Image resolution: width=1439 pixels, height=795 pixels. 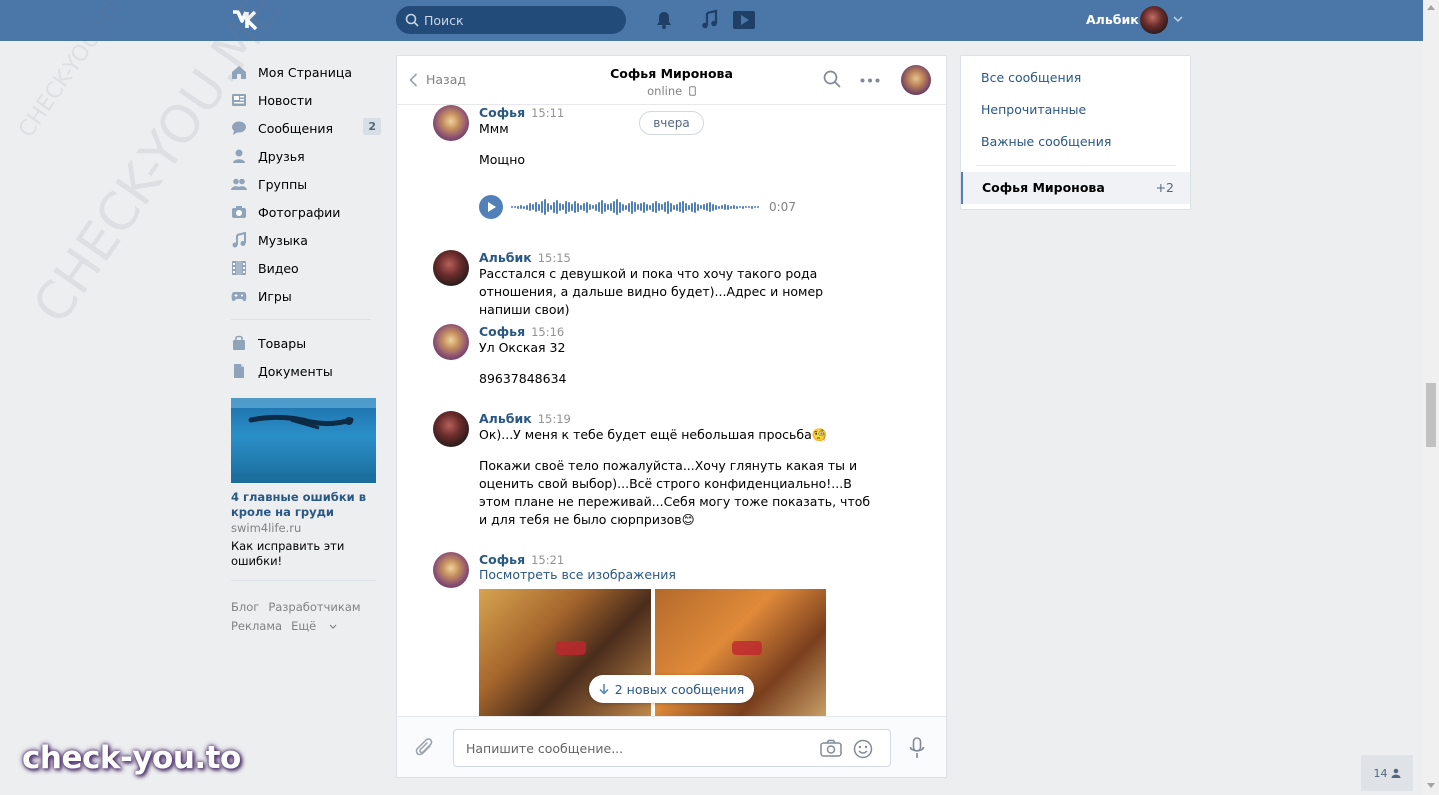 What do you see at coordinates (635, 207) in the screenshot?
I see `voice-waveform` at bounding box center [635, 207].